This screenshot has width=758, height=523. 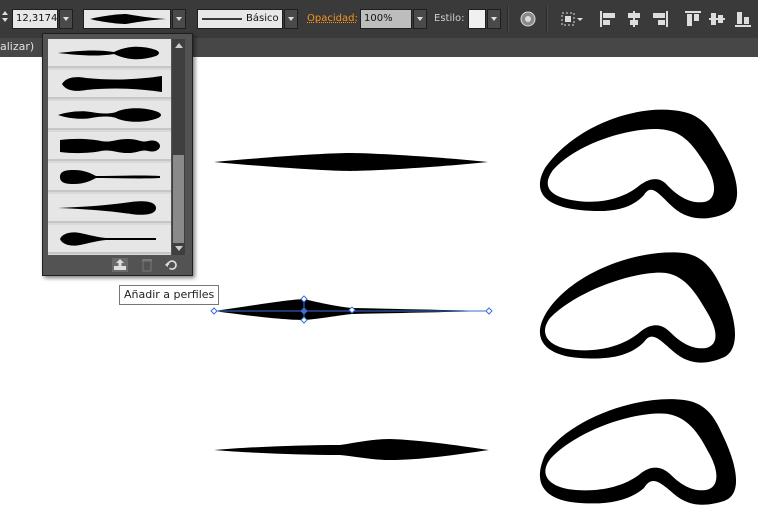 What do you see at coordinates (634, 19) in the screenshot?
I see `align-horizontal-center-icon` at bounding box center [634, 19].